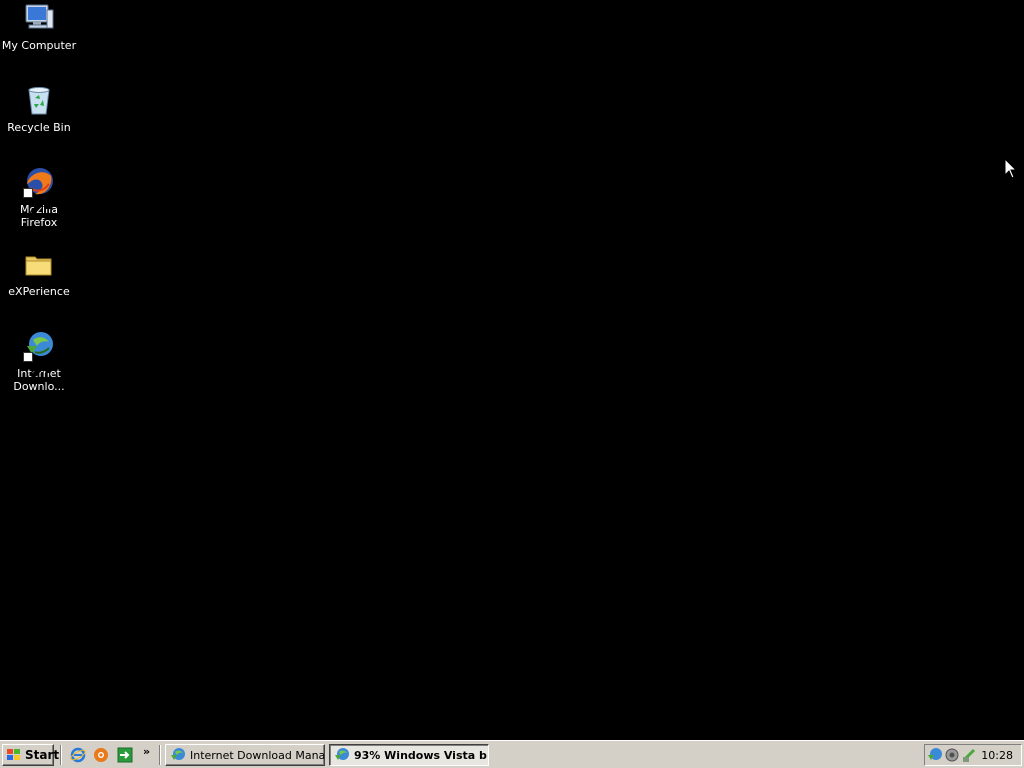 This screenshot has width=1024, height=768. I want to click on desktop-icon-label: My Computer, so click(39, 45).